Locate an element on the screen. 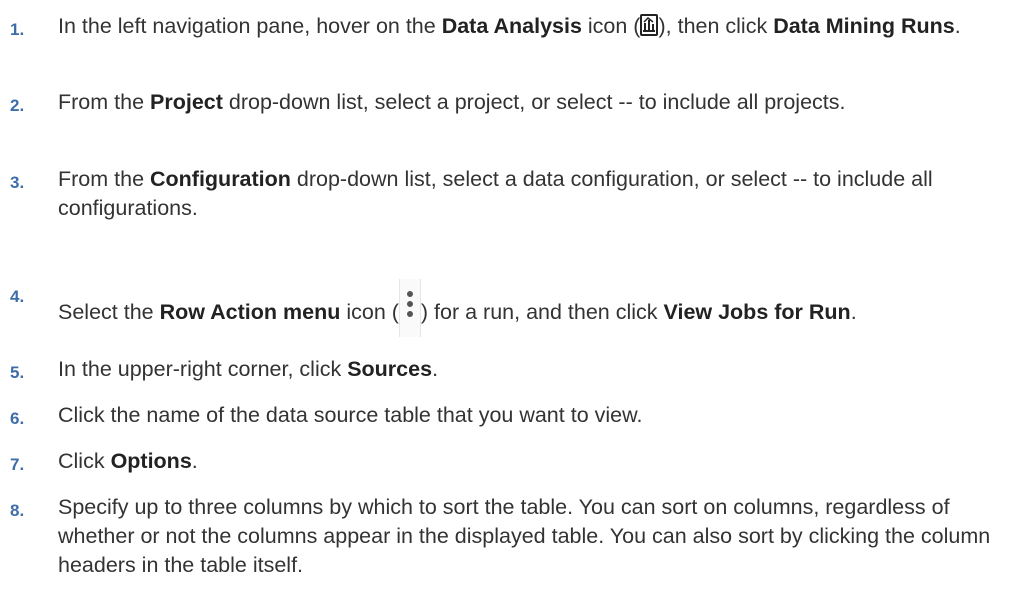 The height and width of the screenshot is (598, 1022). step-number: 6. is located at coordinates (17, 418).